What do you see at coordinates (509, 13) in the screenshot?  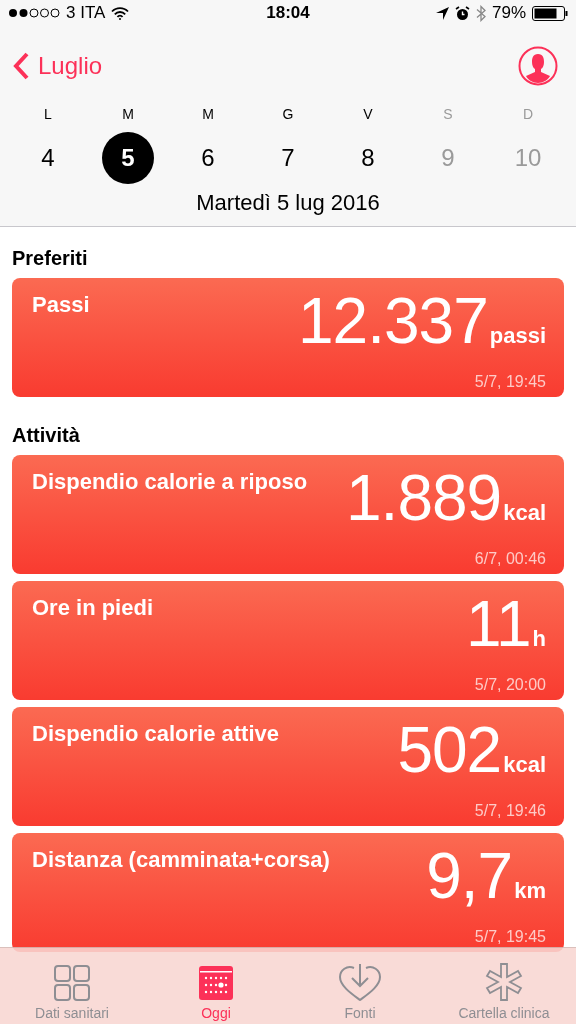 I see `battery-percentage: 79%` at bounding box center [509, 13].